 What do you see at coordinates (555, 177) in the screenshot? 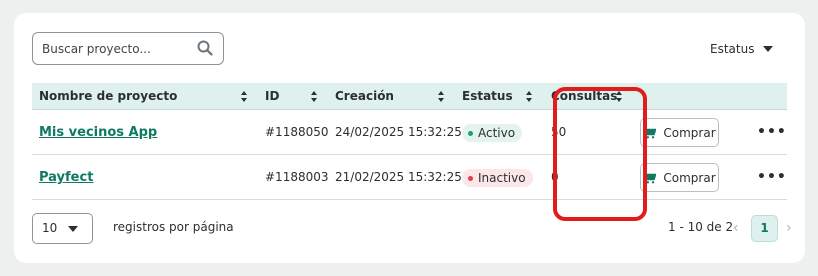
I see `project-queries: 0` at bounding box center [555, 177].